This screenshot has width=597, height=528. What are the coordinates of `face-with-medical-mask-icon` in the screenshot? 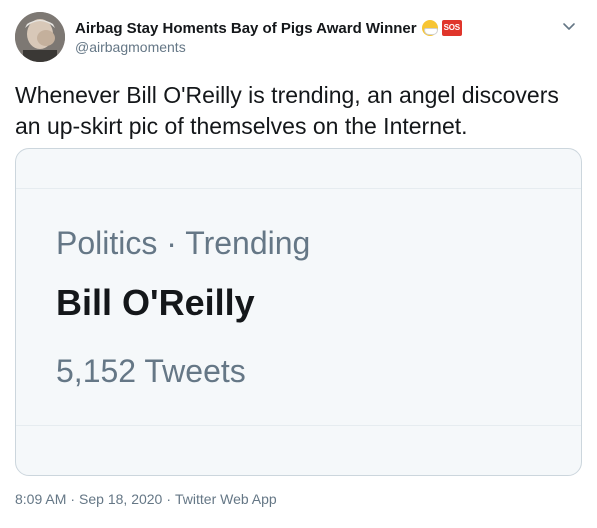 It's located at (429, 28).